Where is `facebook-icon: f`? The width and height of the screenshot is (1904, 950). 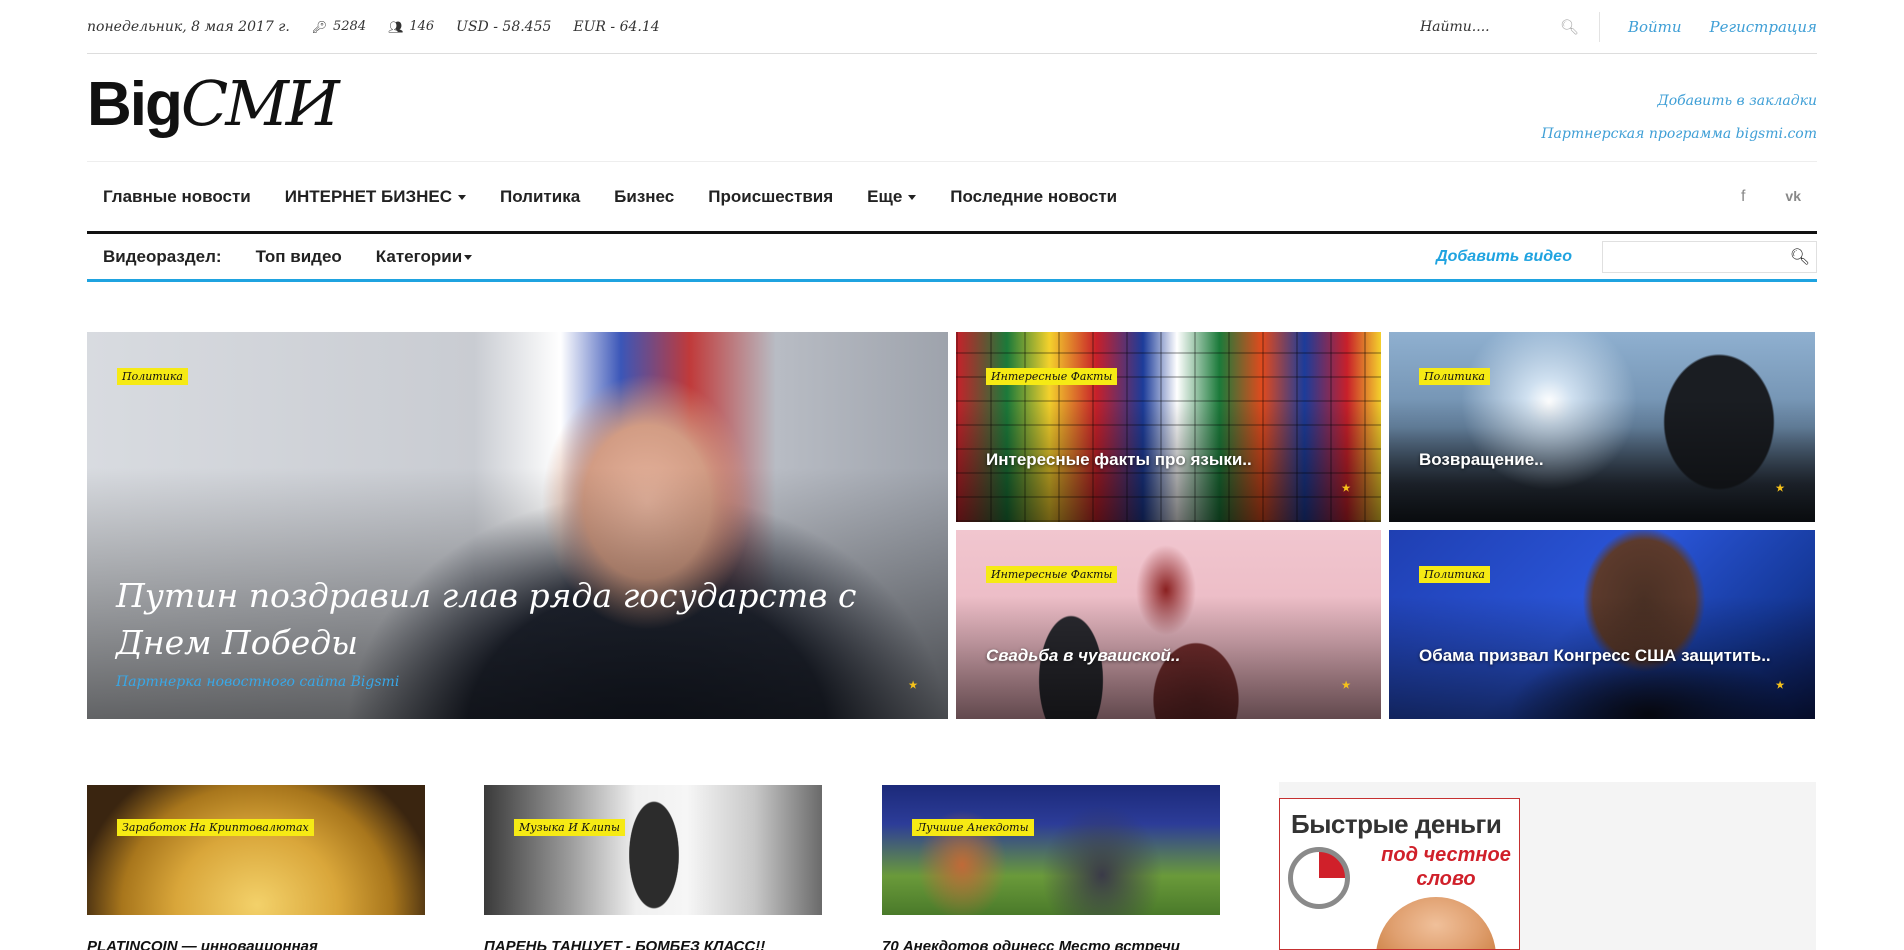 facebook-icon: f is located at coordinates (1743, 197).